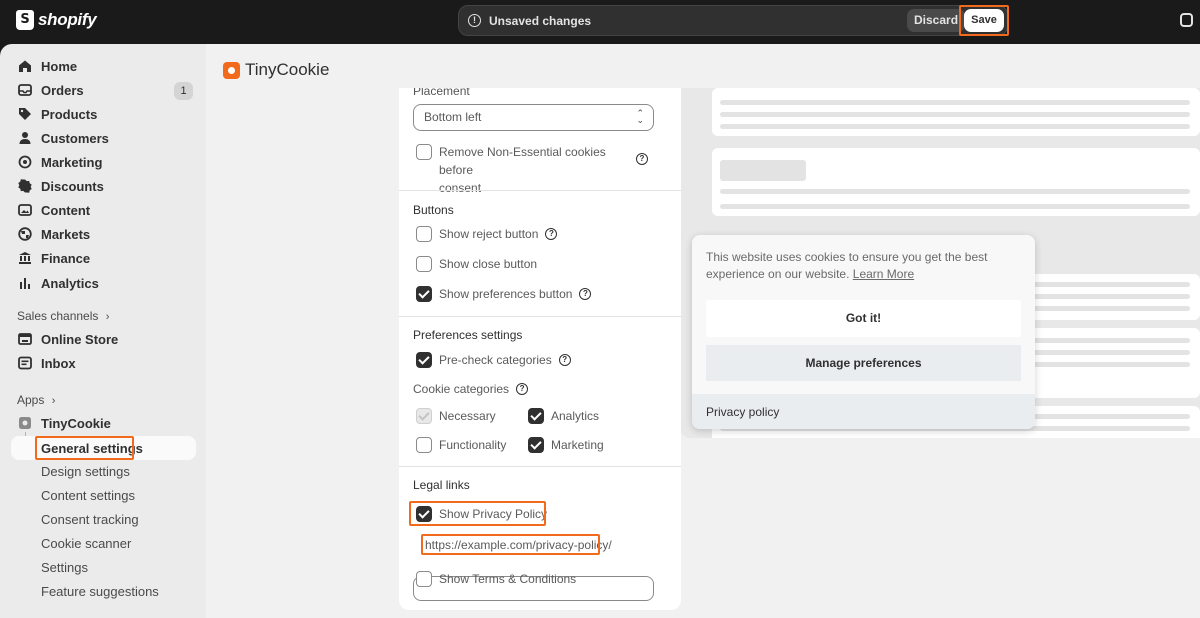 Image resolution: width=1200 pixels, height=618 pixels. Describe the element at coordinates (863, 363) in the screenshot. I see `manage-preferences-button: Manage preferences` at that location.